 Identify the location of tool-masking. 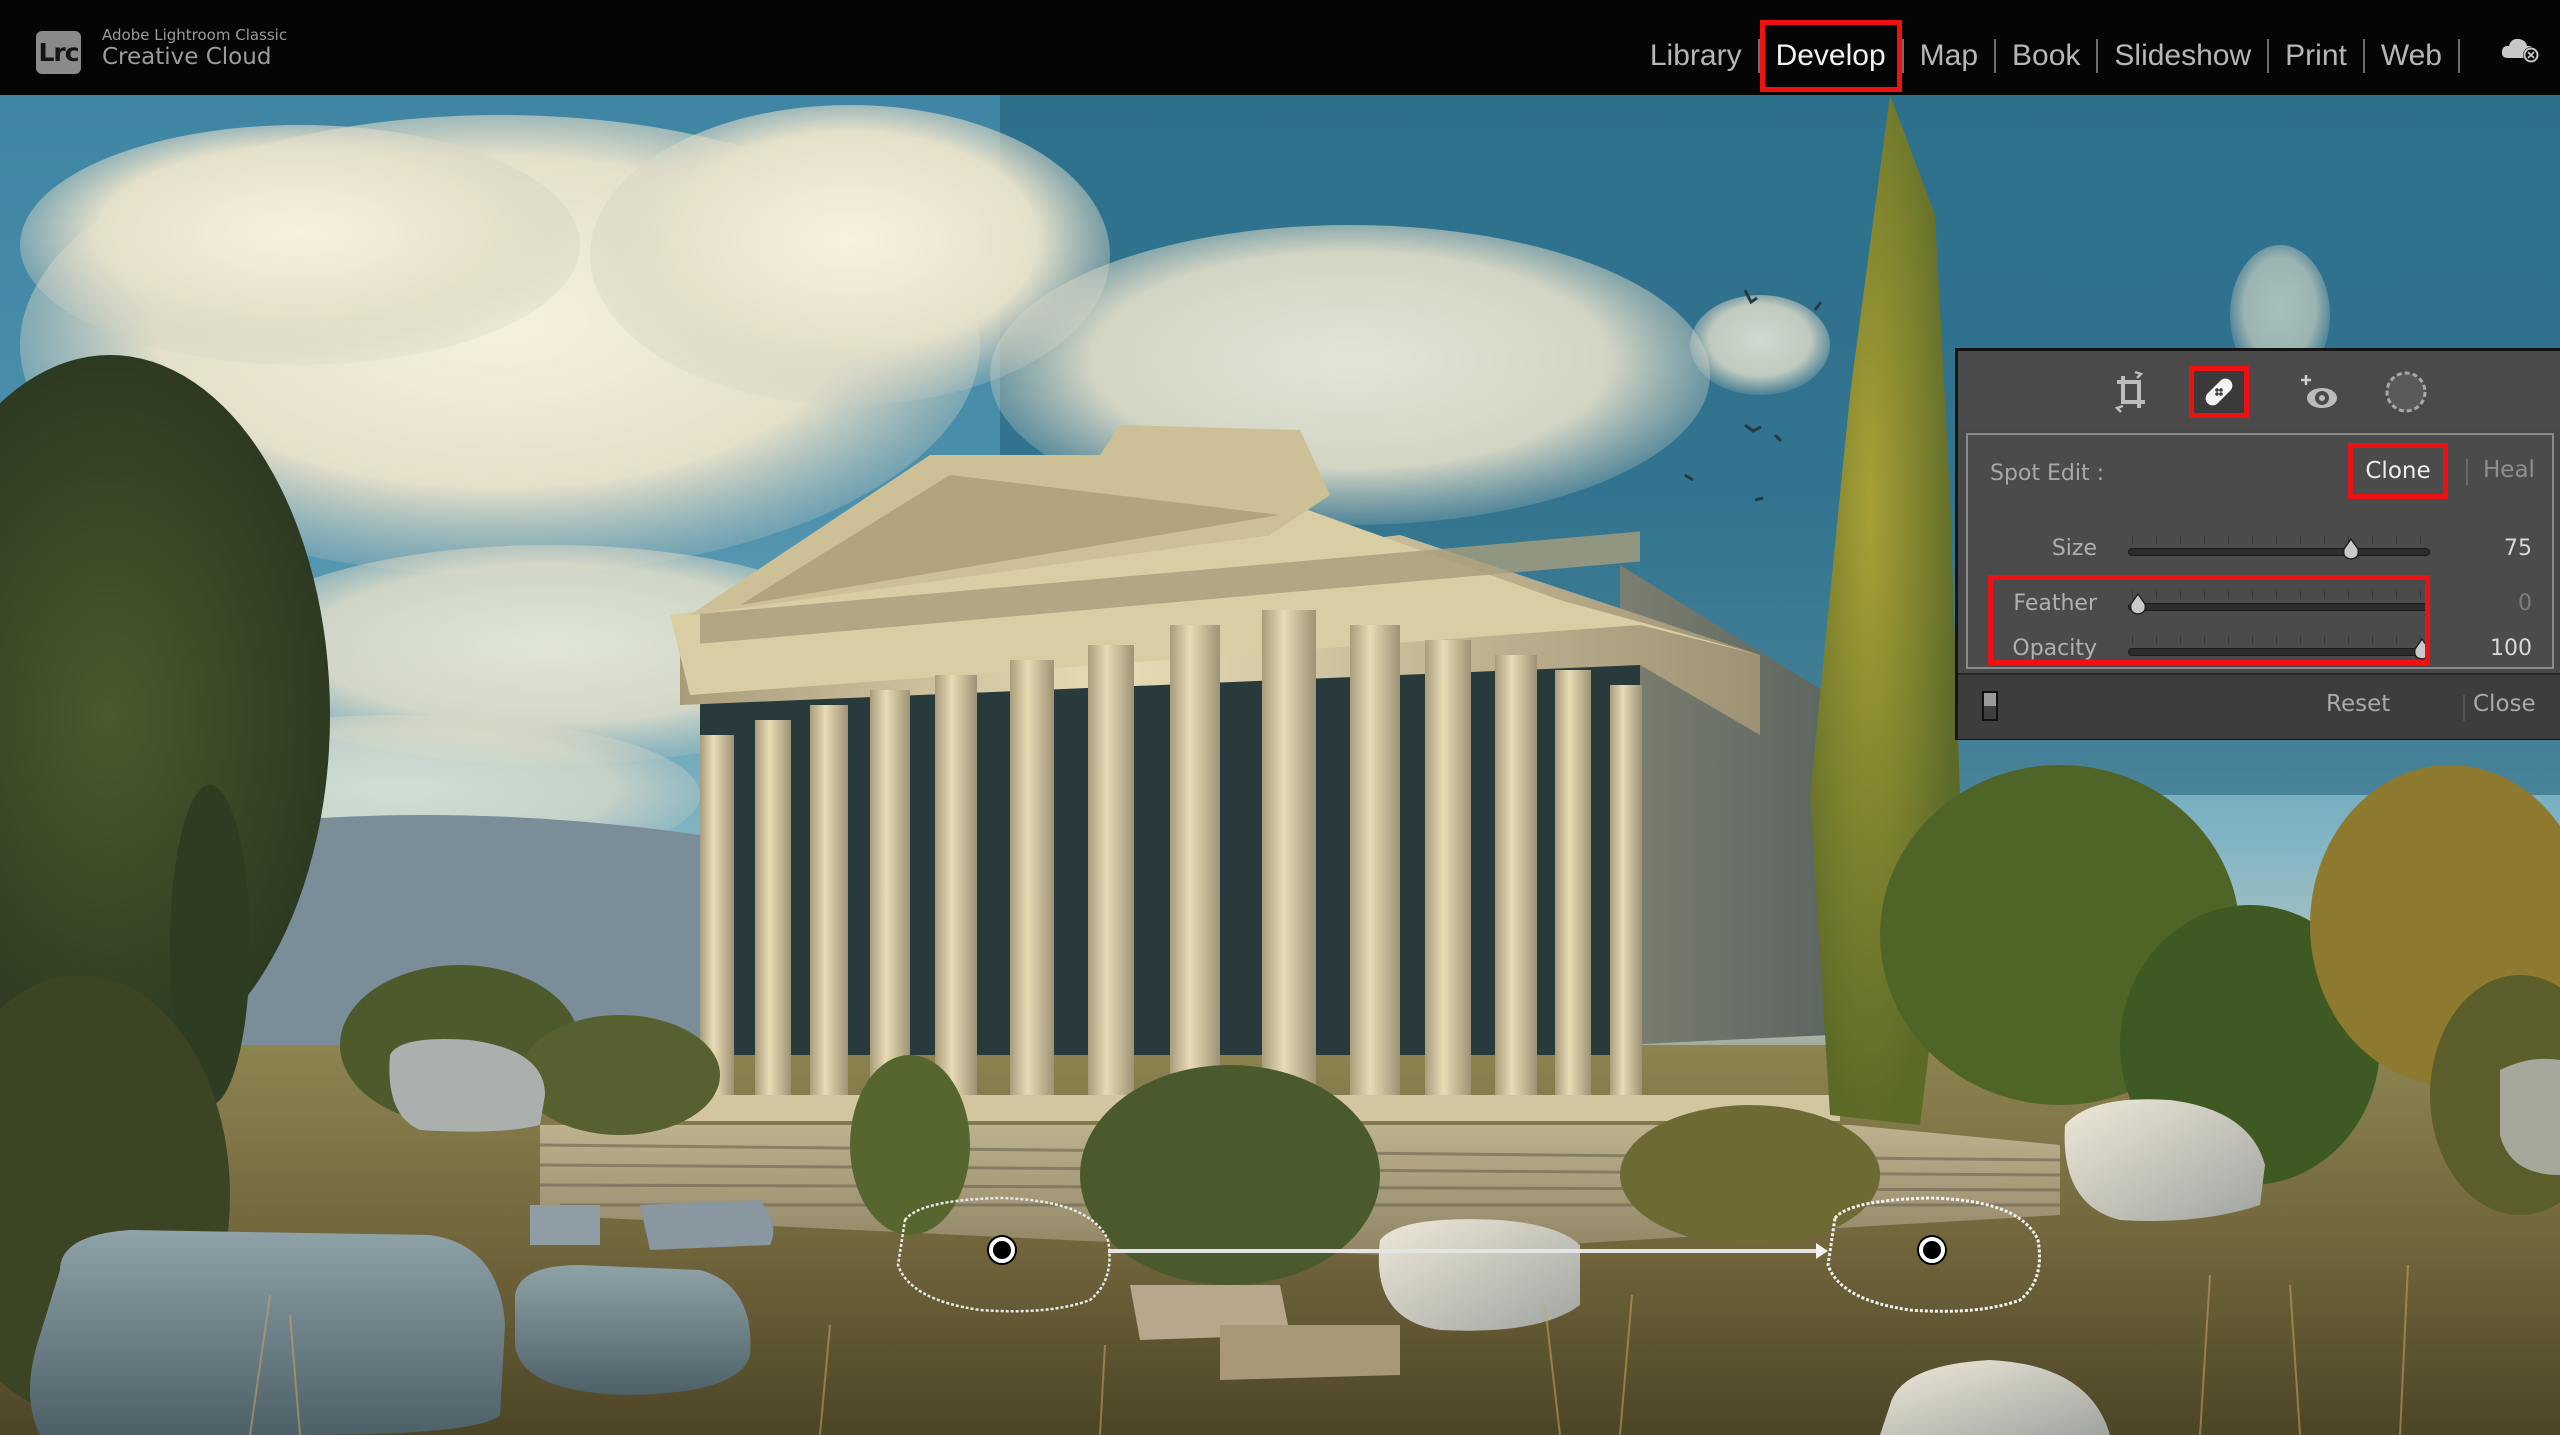
(2406, 392).